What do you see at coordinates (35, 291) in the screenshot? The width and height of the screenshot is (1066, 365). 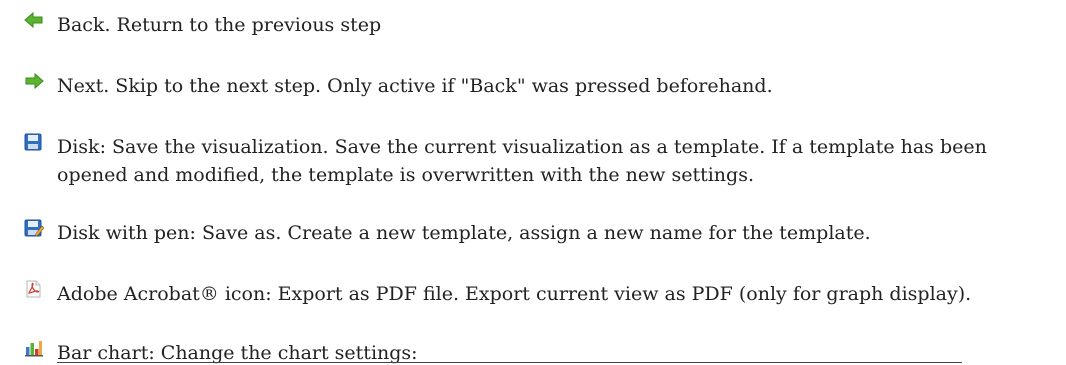 I see `pdf-icon` at bounding box center [35, 291].